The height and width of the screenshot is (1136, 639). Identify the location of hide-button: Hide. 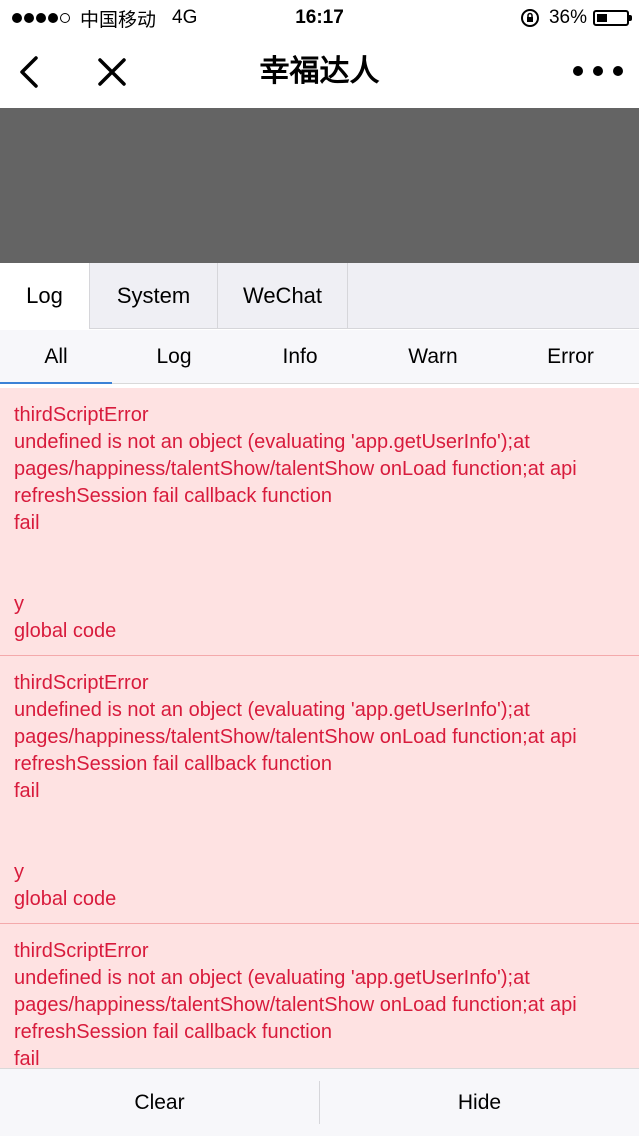
(479, 1102).